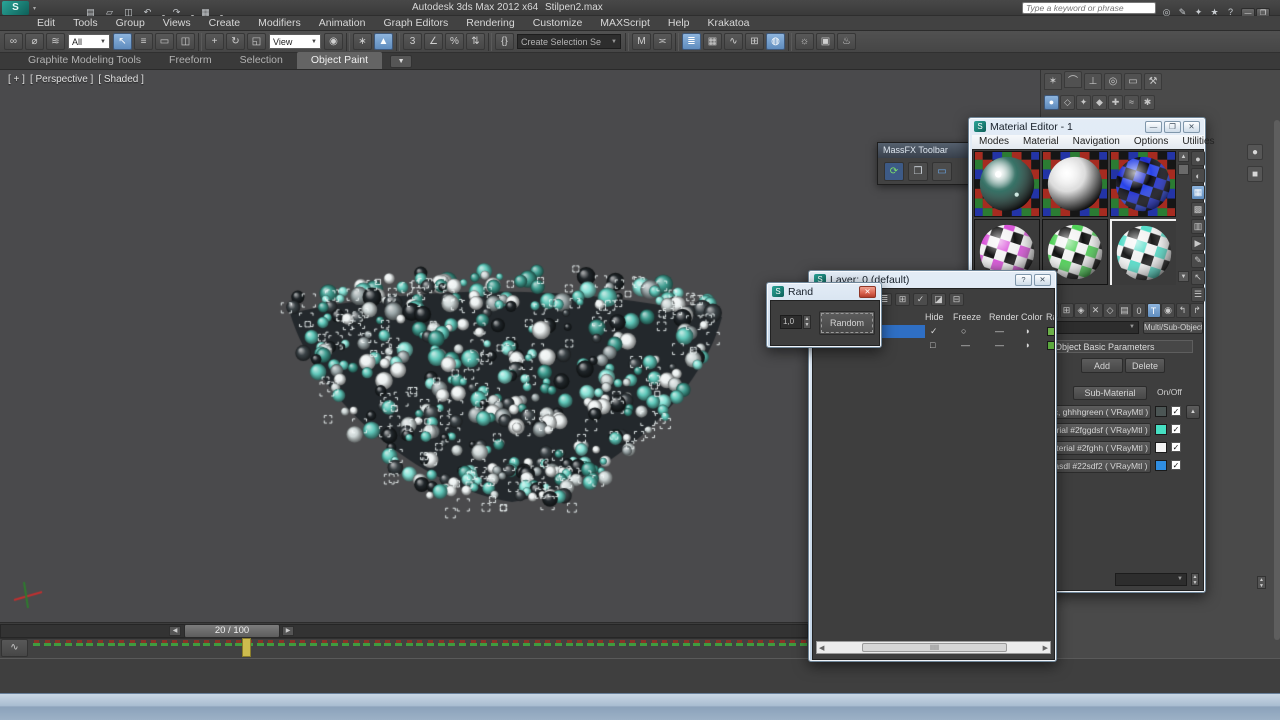  What do you see at coordinates (1093, 81) in the screenshot?
I see `hierarchy-tab: ⊥` at bounding box center [1093, 81].